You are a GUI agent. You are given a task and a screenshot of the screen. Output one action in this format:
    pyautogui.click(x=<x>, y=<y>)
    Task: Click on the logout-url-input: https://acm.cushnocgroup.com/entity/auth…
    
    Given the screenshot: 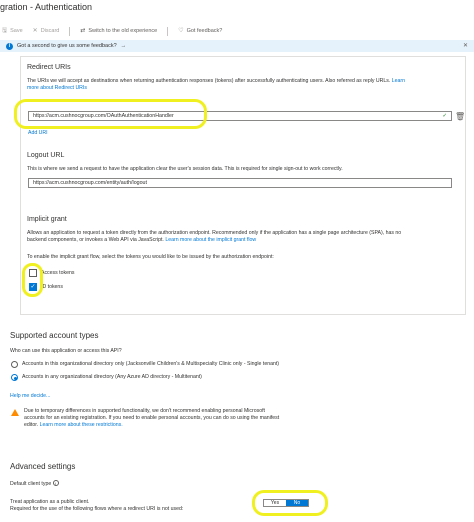 What is the action you would take?
    pyautogui.click(x=240, y=183)
    